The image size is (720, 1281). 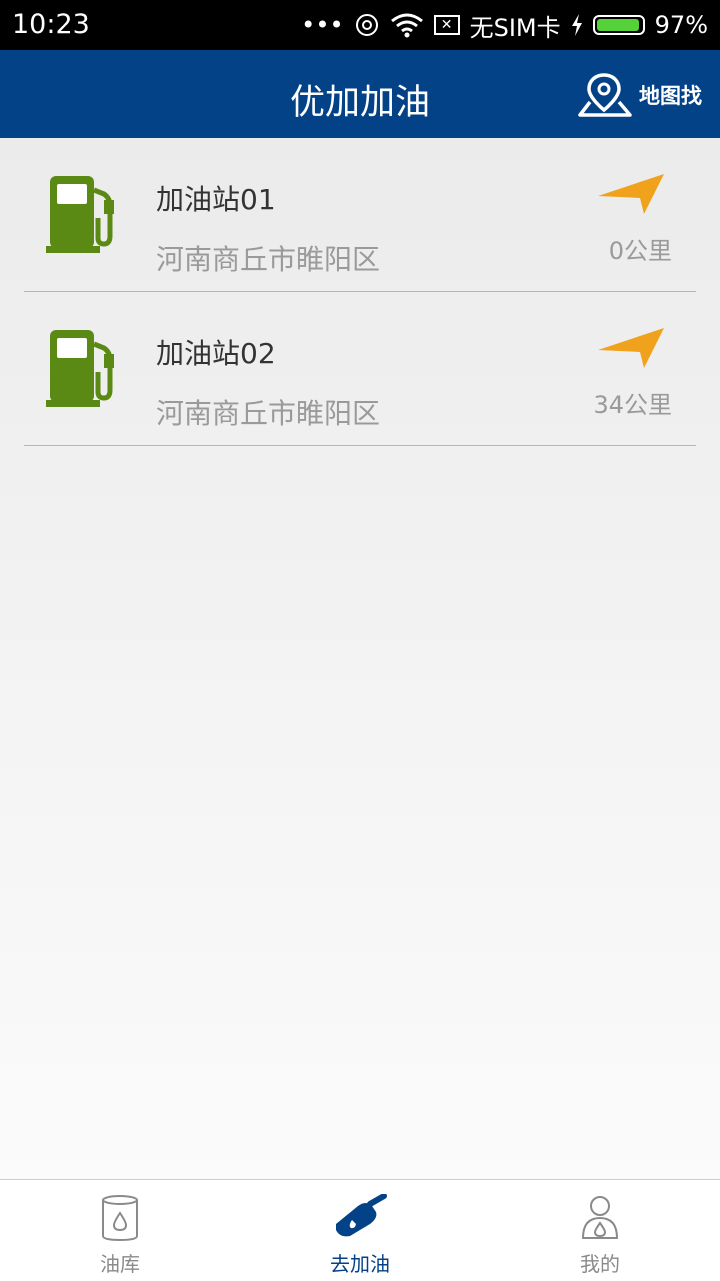 What do you see at coordinates (120, 1218) in the screenshot?
I see `oil-tank-icon` at bounding box center [120, 1218].